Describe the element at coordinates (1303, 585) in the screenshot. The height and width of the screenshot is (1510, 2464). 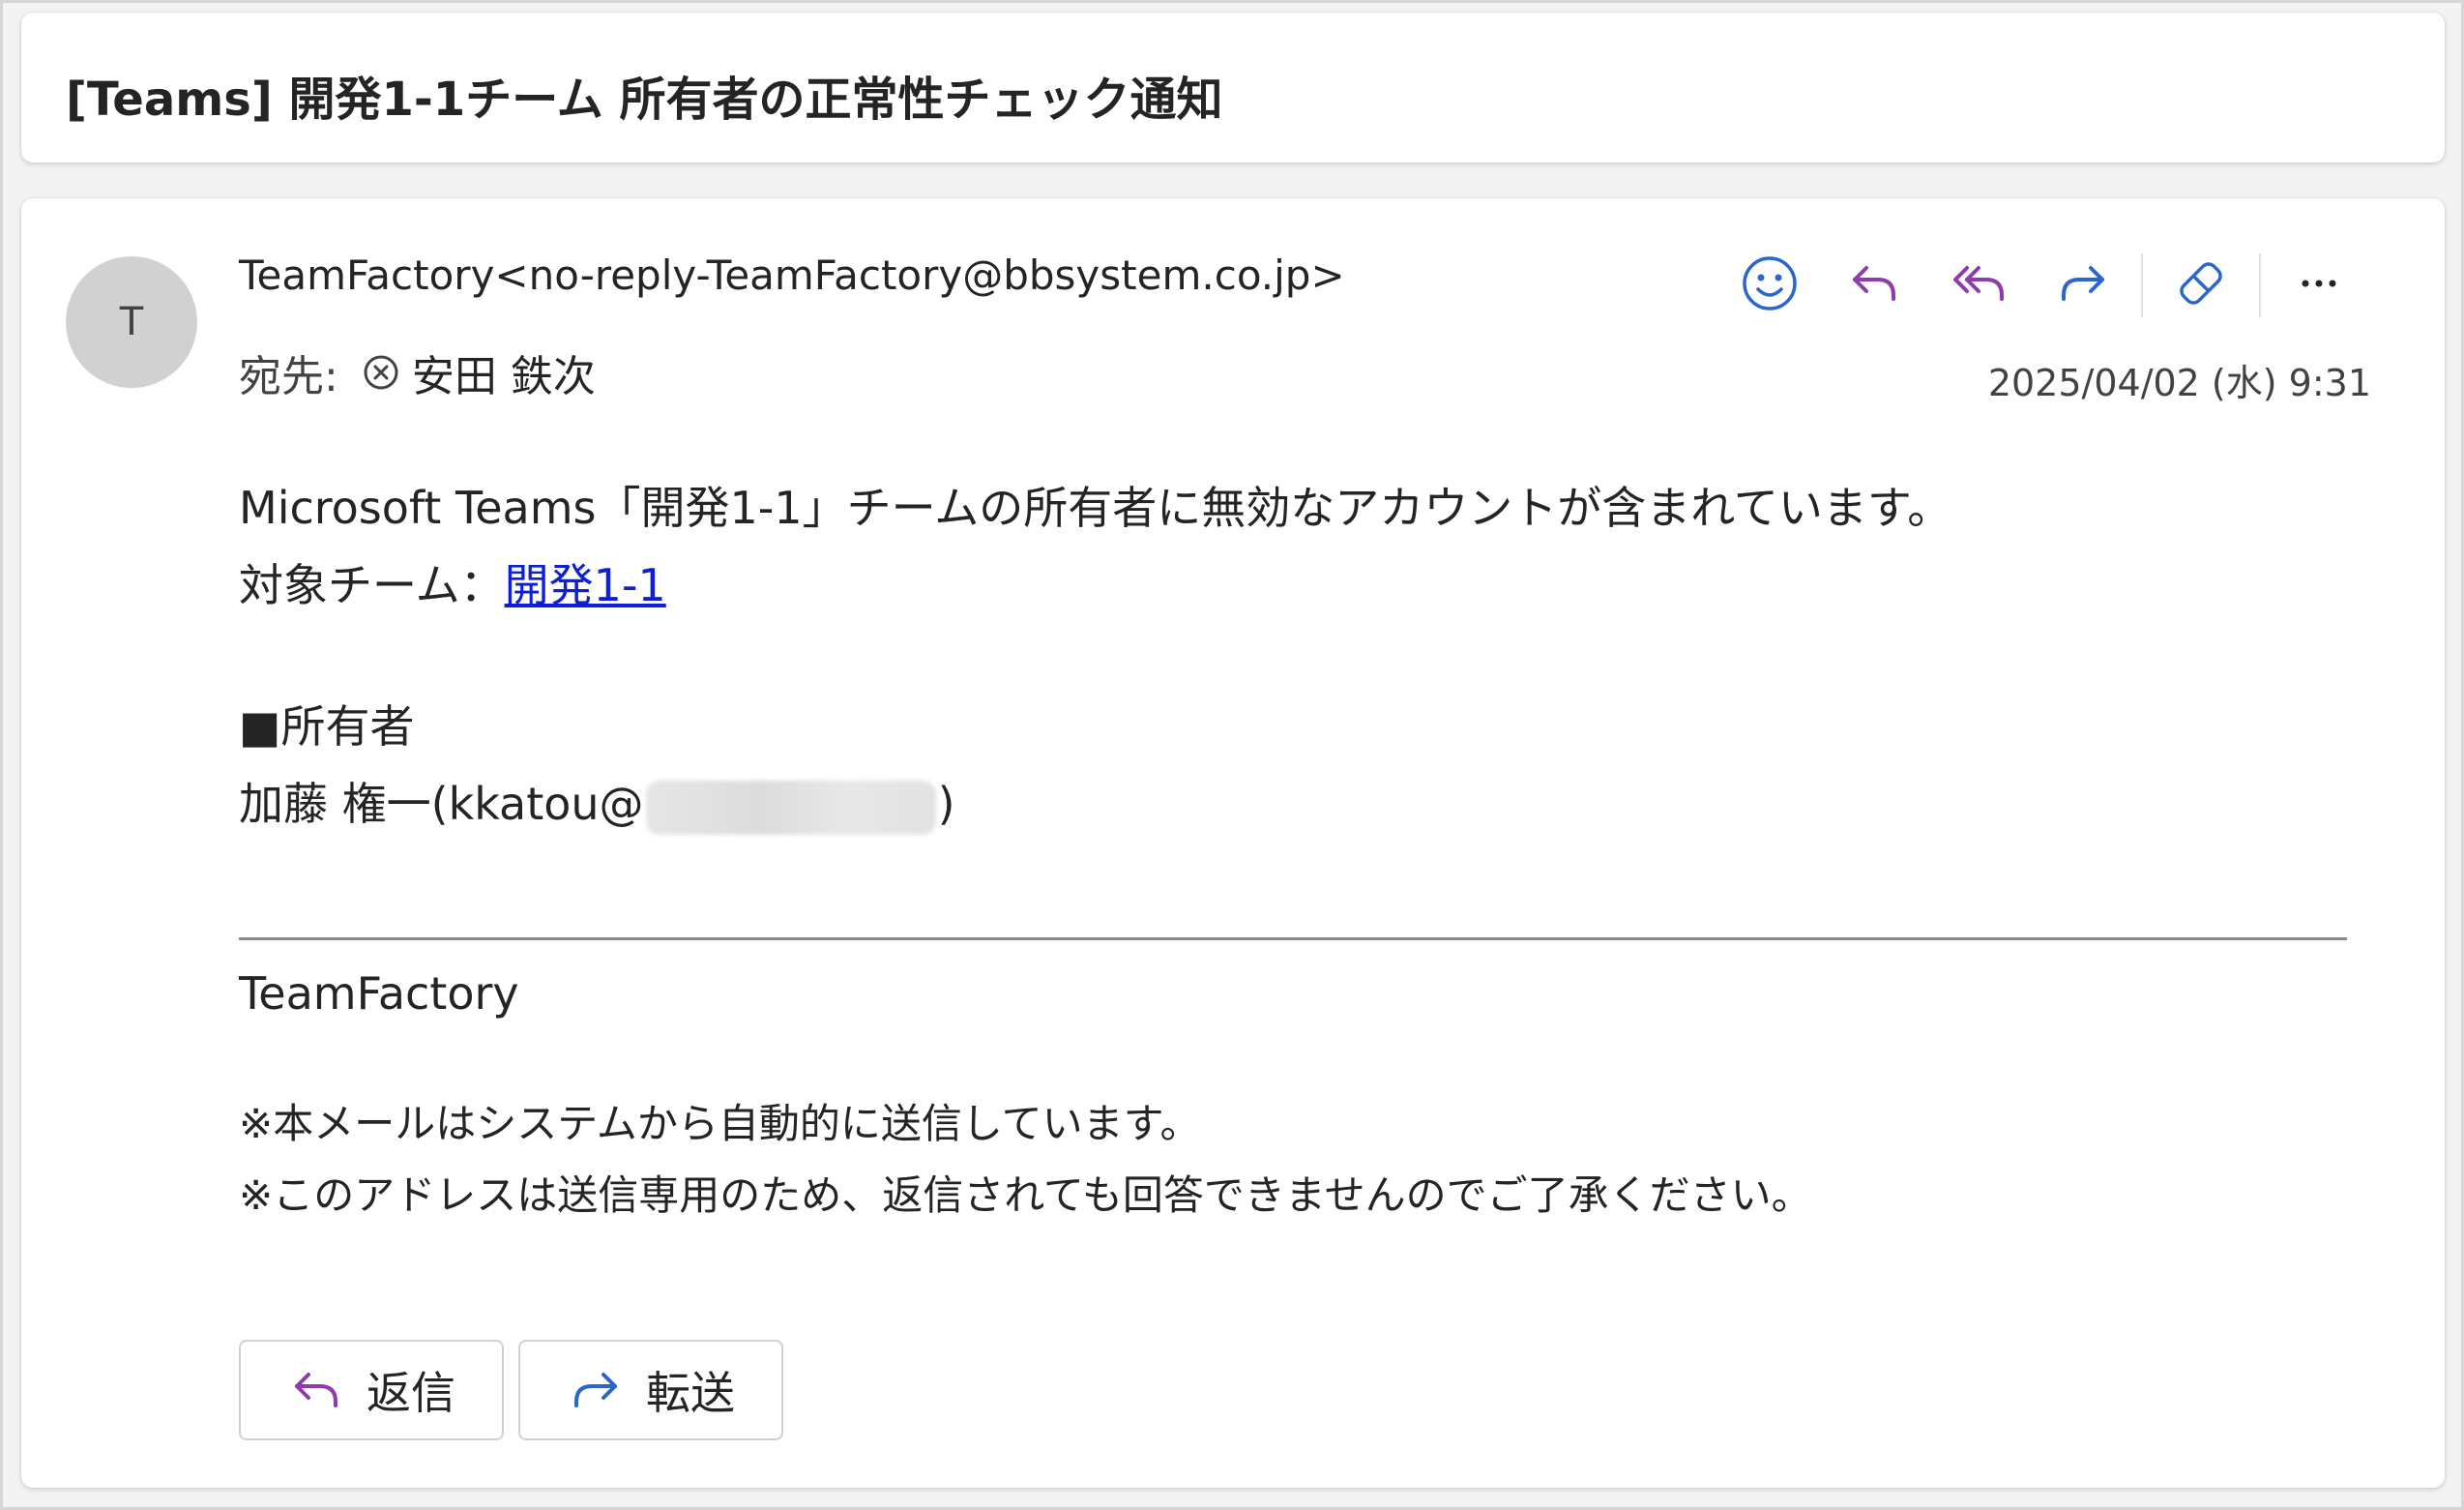
I see `body-target-line: 対象チーム：開発1-1` at that location.